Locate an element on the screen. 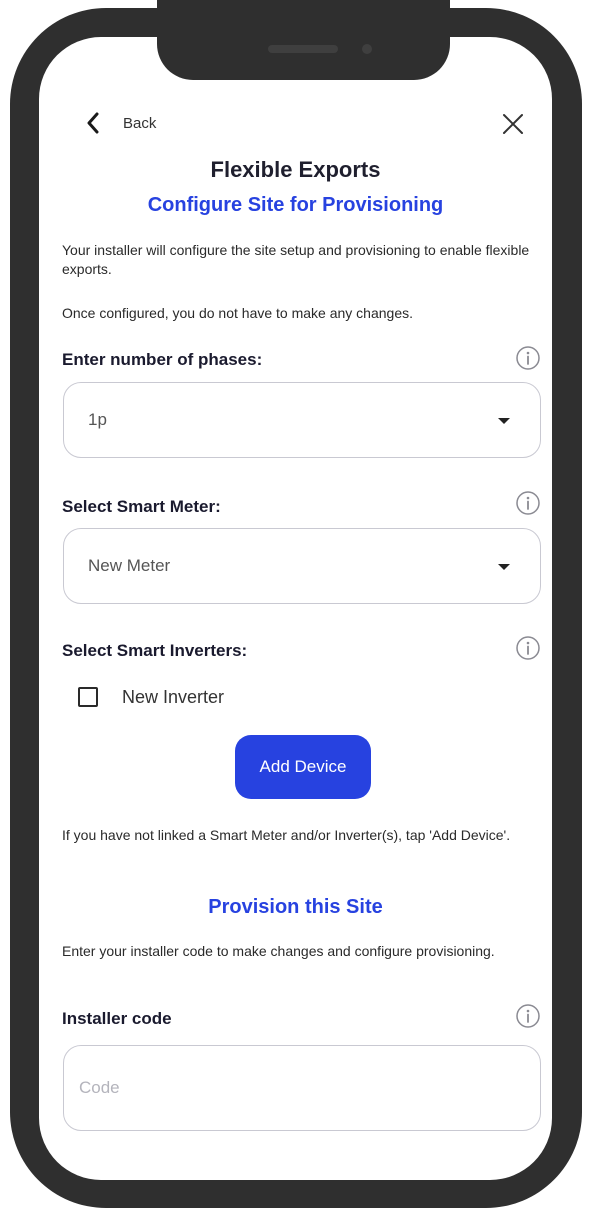 Image resolution: width=593 pixels, height=1215 pixels. smart-meter-select: New Meter is located at coordinates (302, 566).